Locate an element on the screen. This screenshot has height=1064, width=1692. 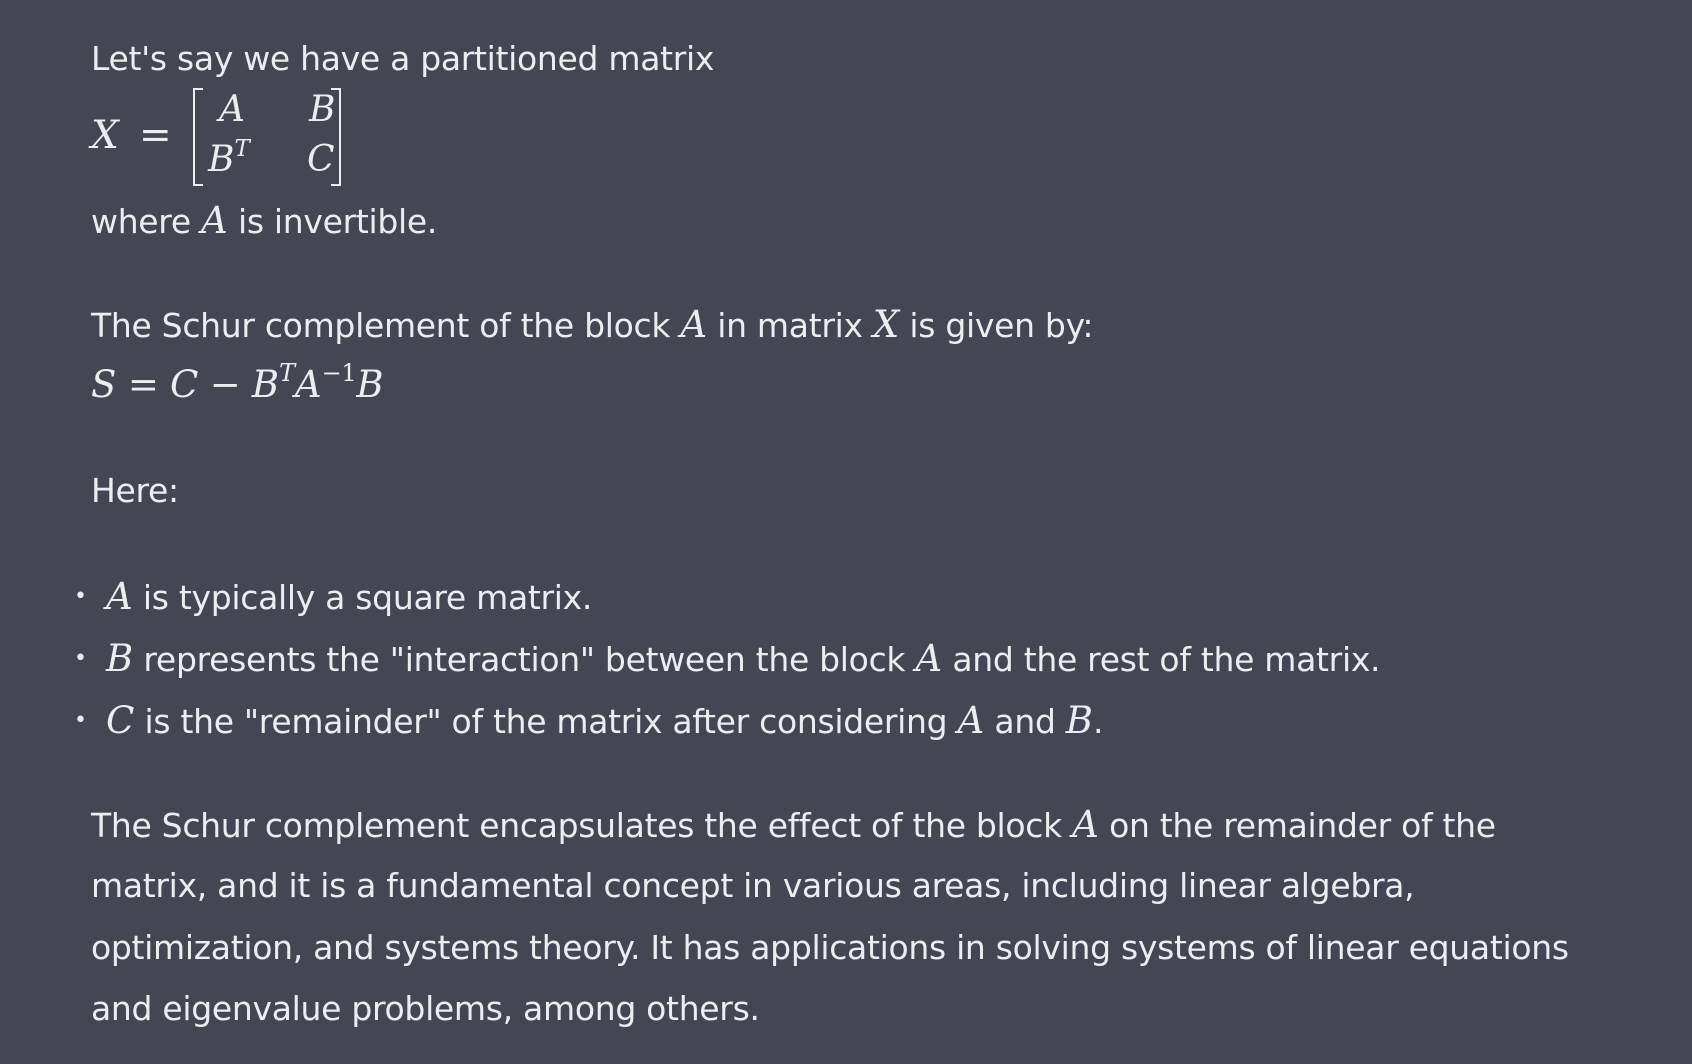
matrix-cell-a: A is located at coordinates (232, 109).